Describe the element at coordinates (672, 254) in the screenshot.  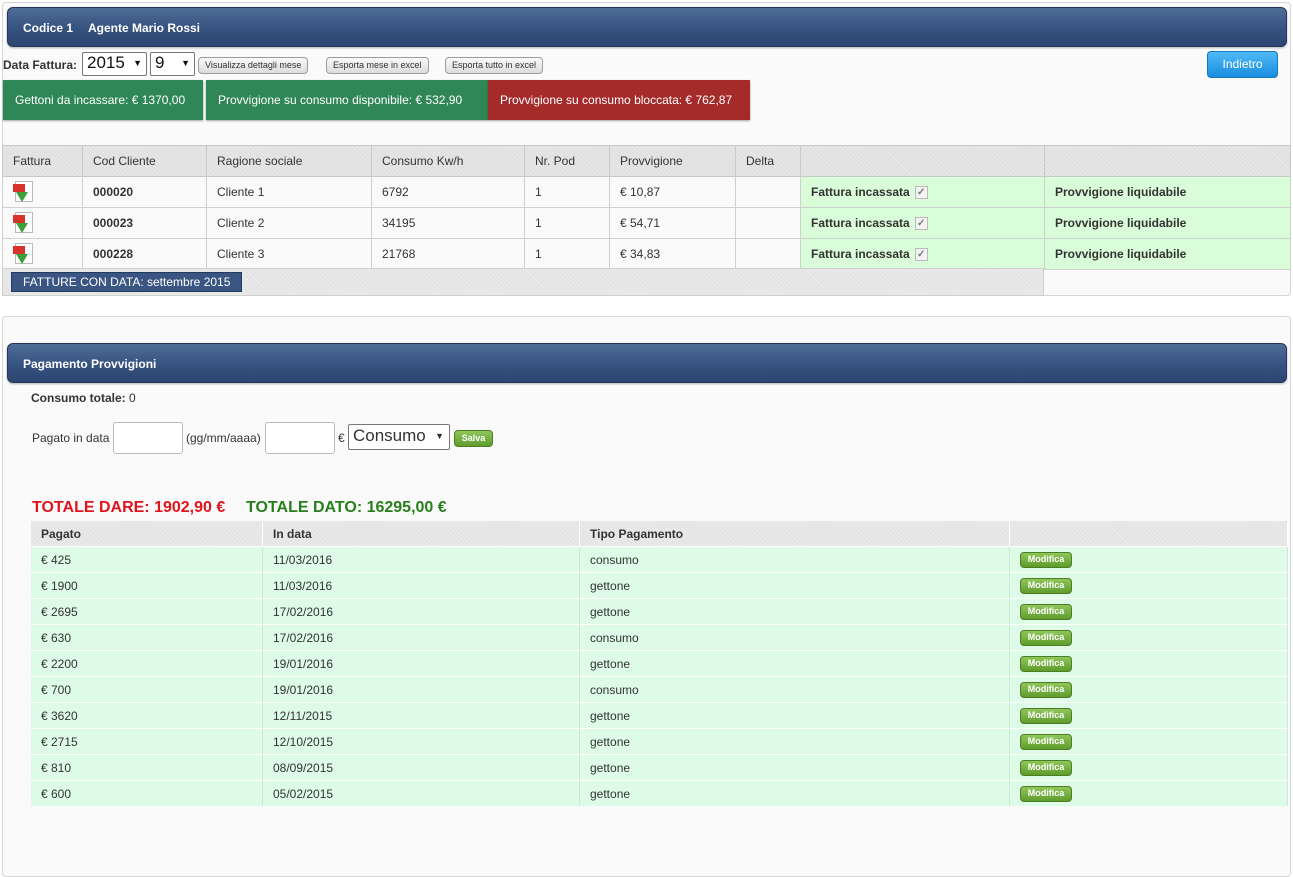
I see `provvigione-cell: € 34,83` at that location.